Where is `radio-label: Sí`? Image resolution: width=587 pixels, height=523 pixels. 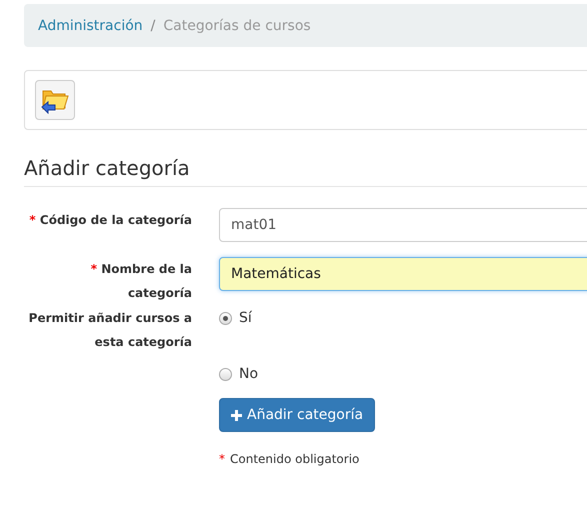 radio-label: Sí is located at coordinates (245, 318).